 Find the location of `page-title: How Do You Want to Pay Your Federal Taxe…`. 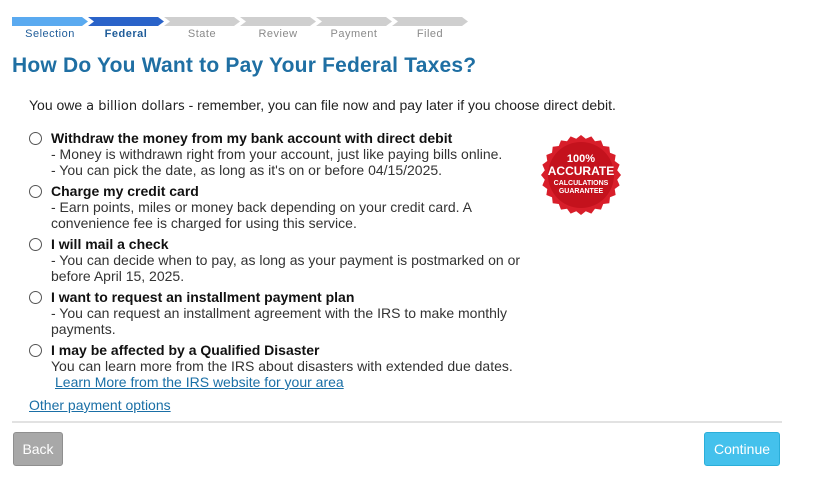

page-title: How Do You Want to Pay Your Federal Taxe… is located at coordinates (244, 65).